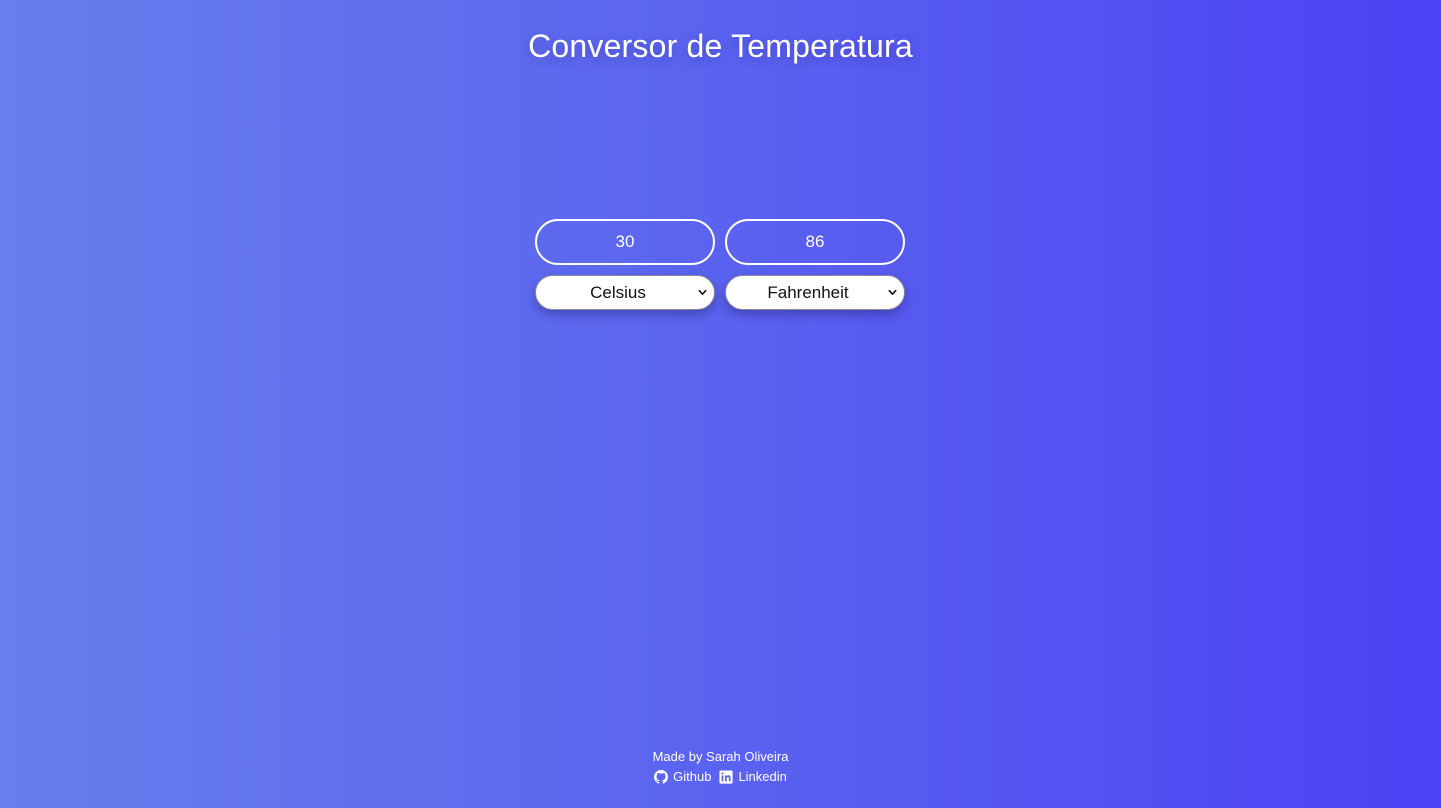 The width and height of the screenshot is (1441, 808). Describe the element at coordinates (625, 242) in the screenshot. I see `input-temperature-field` at that location.